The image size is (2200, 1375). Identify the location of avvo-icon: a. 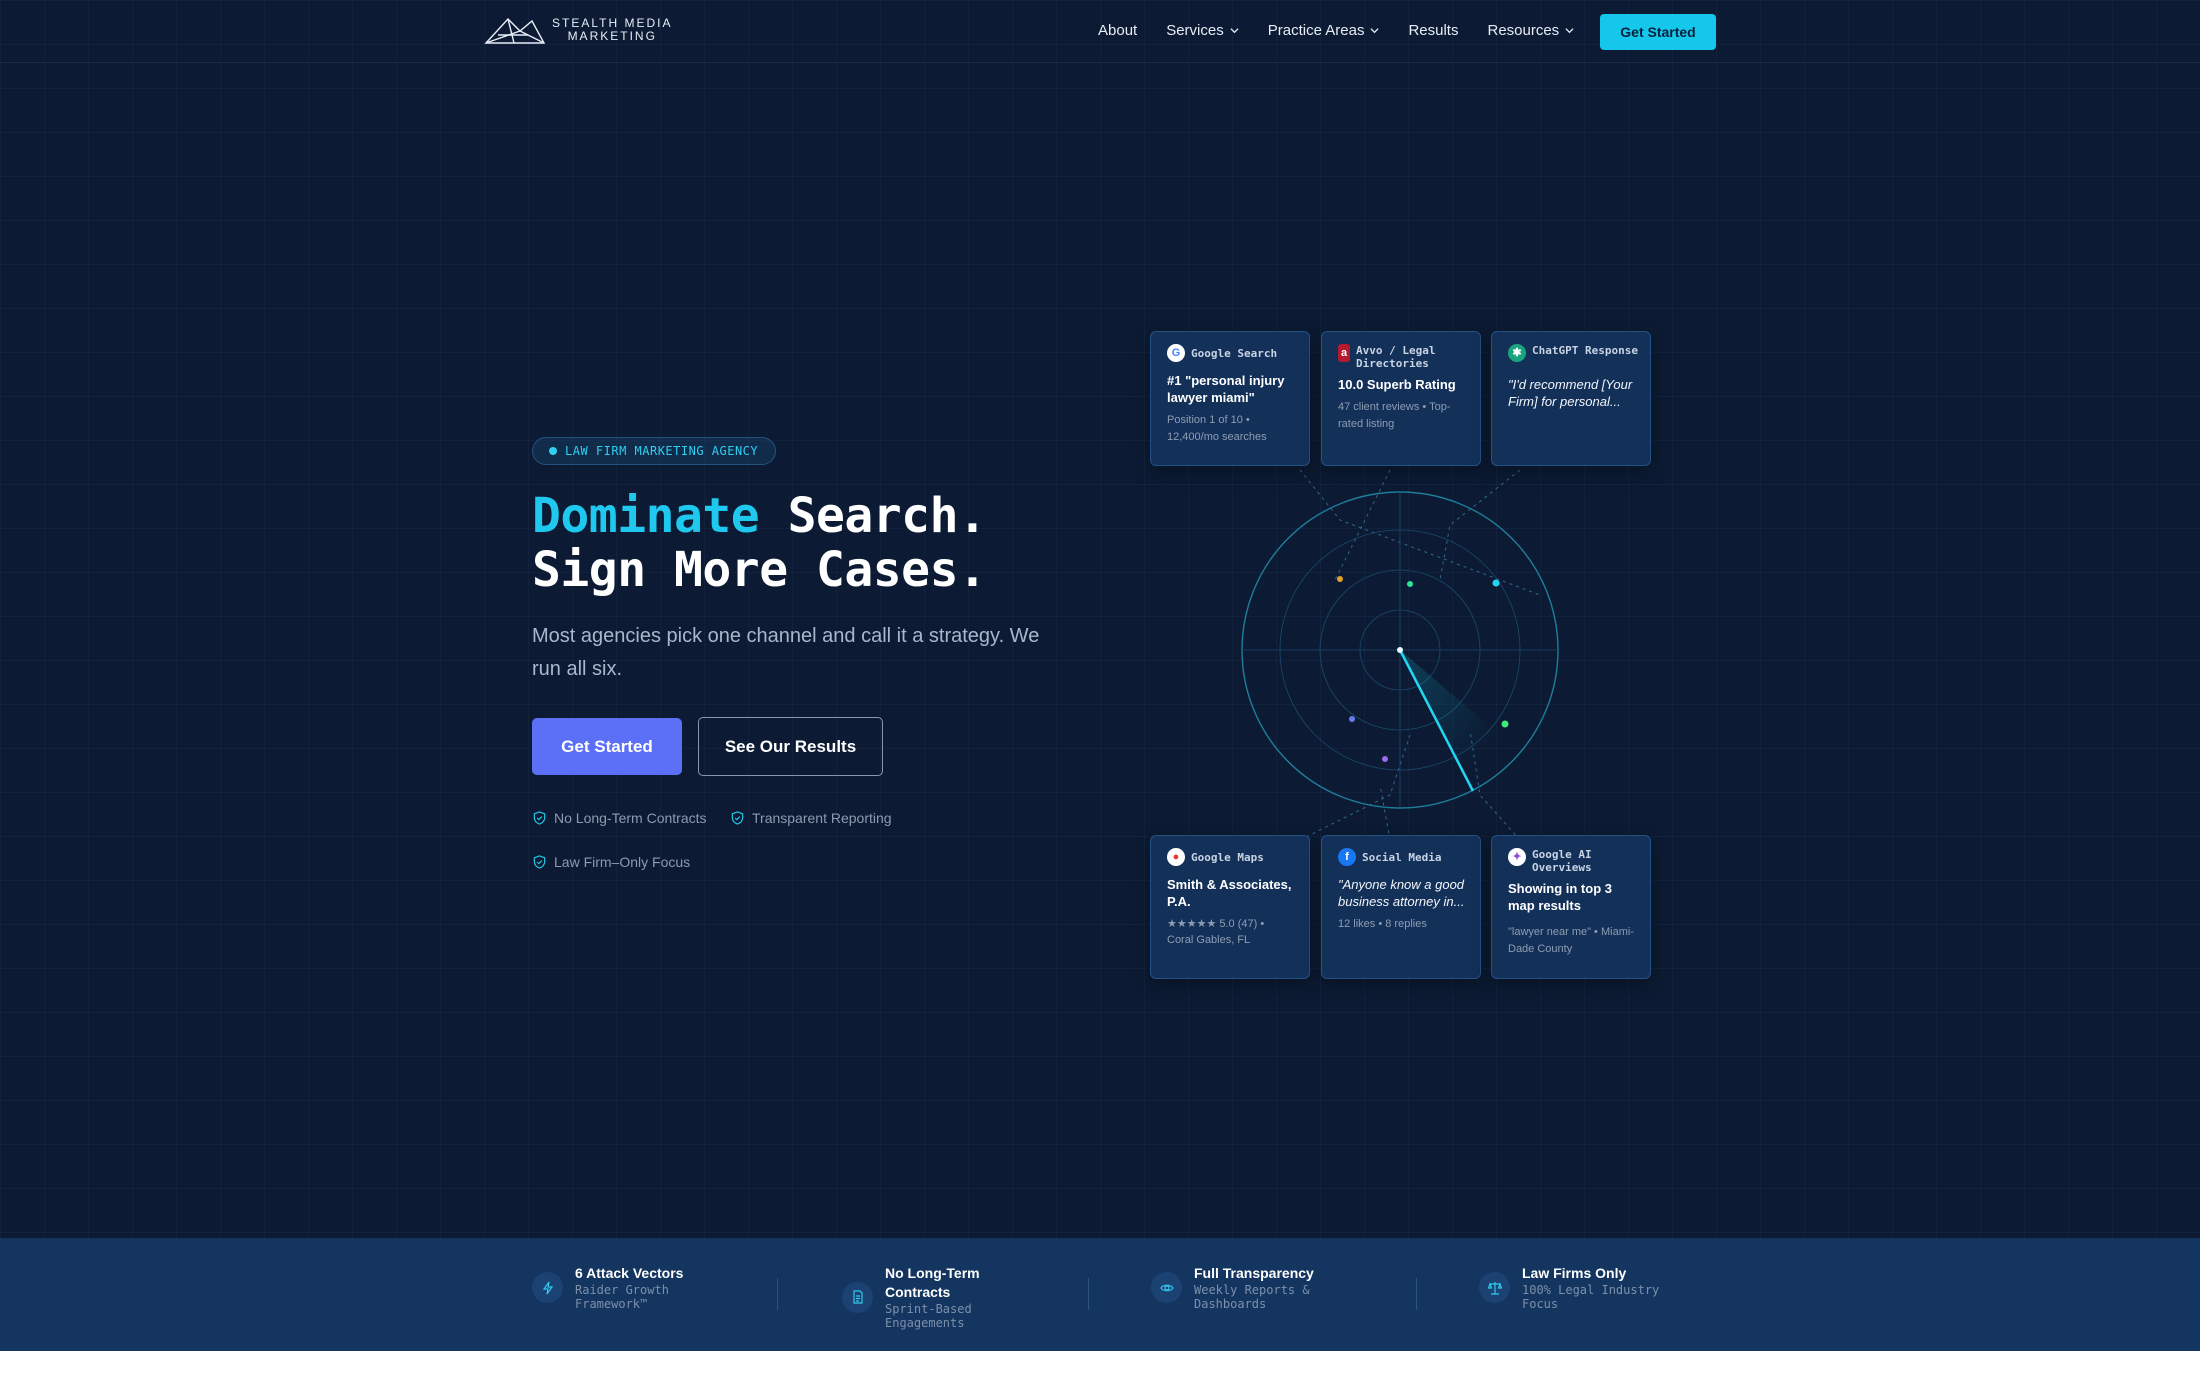
(1344, 353).